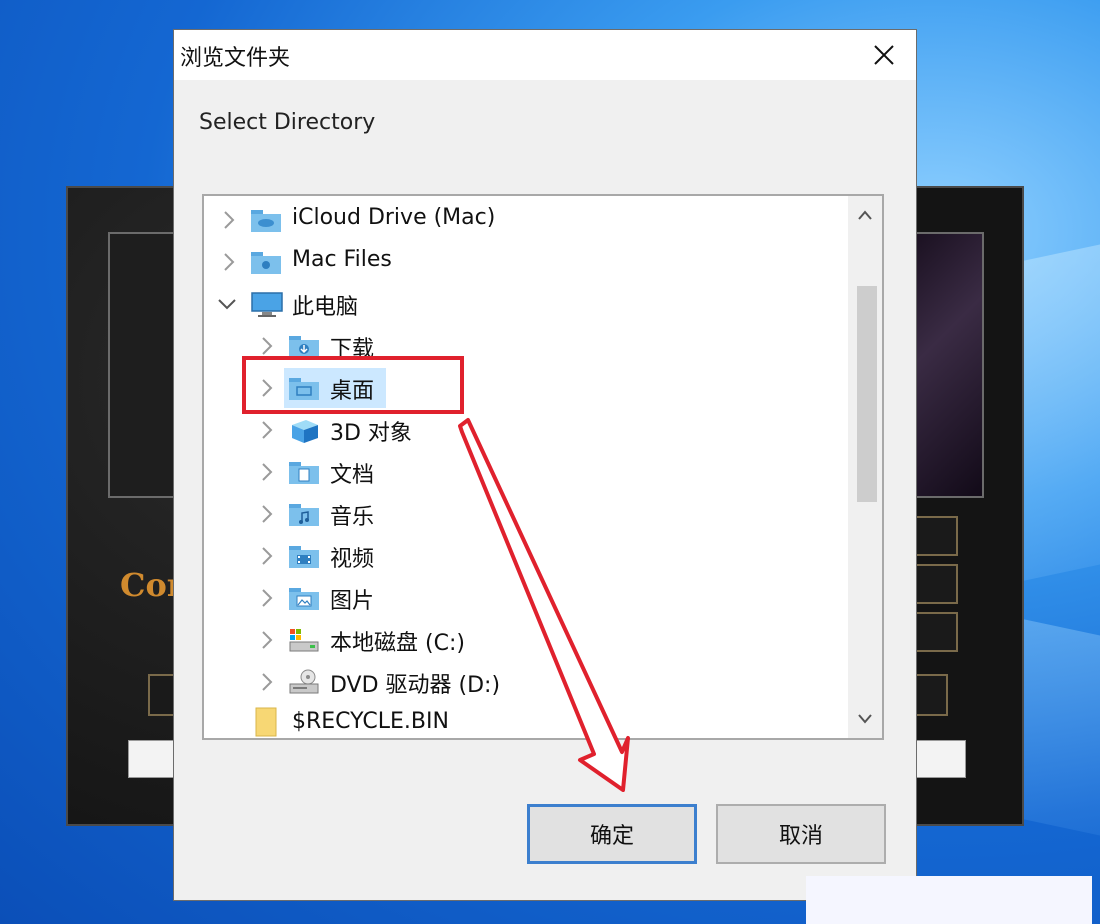 This screenshot has height=924, width=1100. I want to click on annotation-arrow, so click(544, 605).